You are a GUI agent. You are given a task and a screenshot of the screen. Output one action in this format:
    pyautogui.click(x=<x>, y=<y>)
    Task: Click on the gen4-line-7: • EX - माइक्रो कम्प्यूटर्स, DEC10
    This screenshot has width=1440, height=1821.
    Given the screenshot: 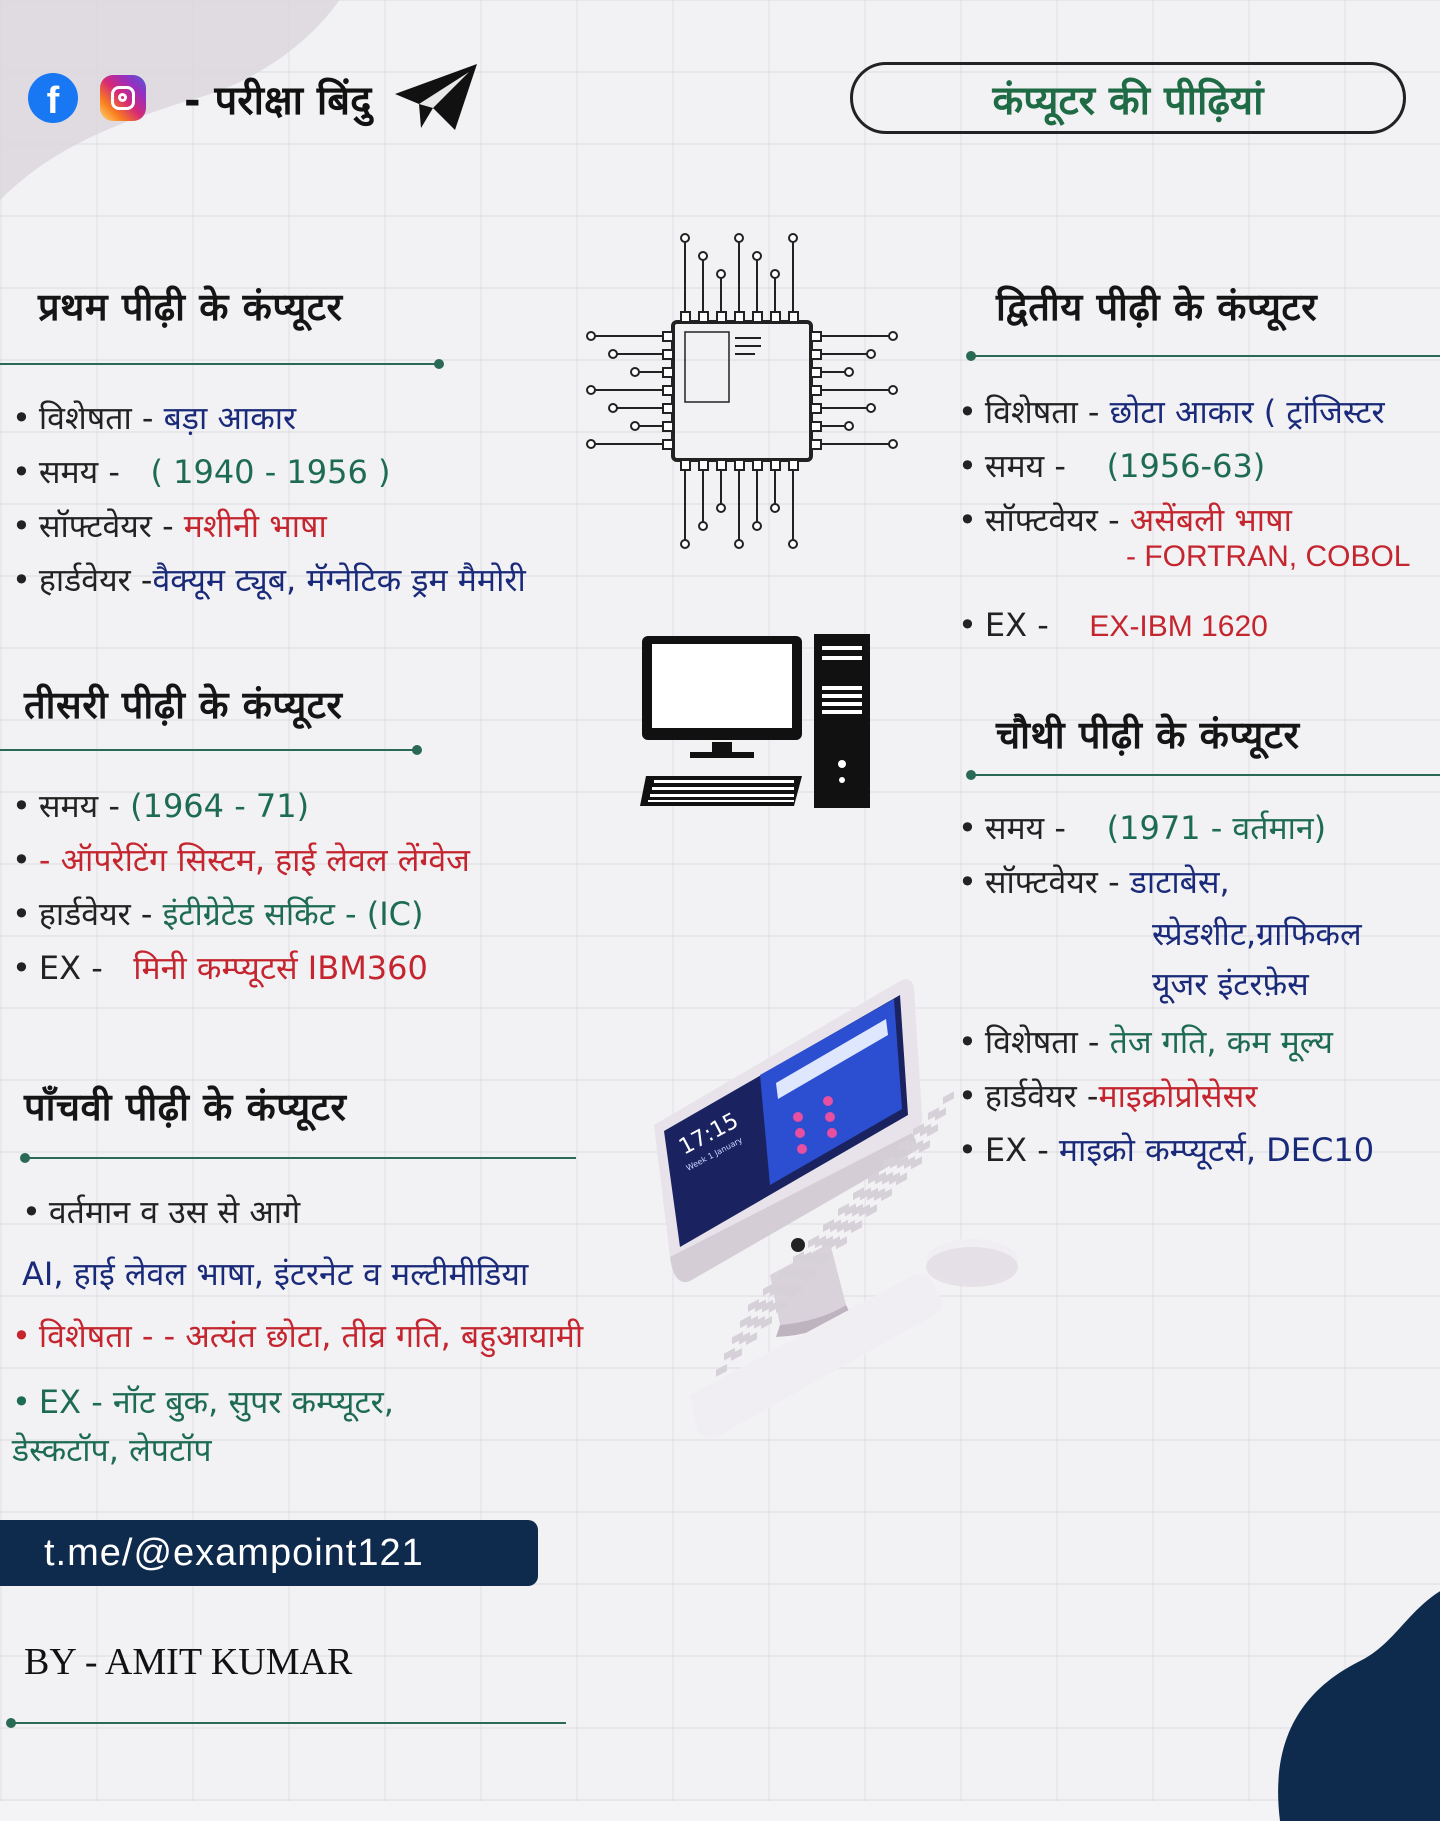 What is the action you would take?
    pyautogui.click(x=1166, y=1150)
    